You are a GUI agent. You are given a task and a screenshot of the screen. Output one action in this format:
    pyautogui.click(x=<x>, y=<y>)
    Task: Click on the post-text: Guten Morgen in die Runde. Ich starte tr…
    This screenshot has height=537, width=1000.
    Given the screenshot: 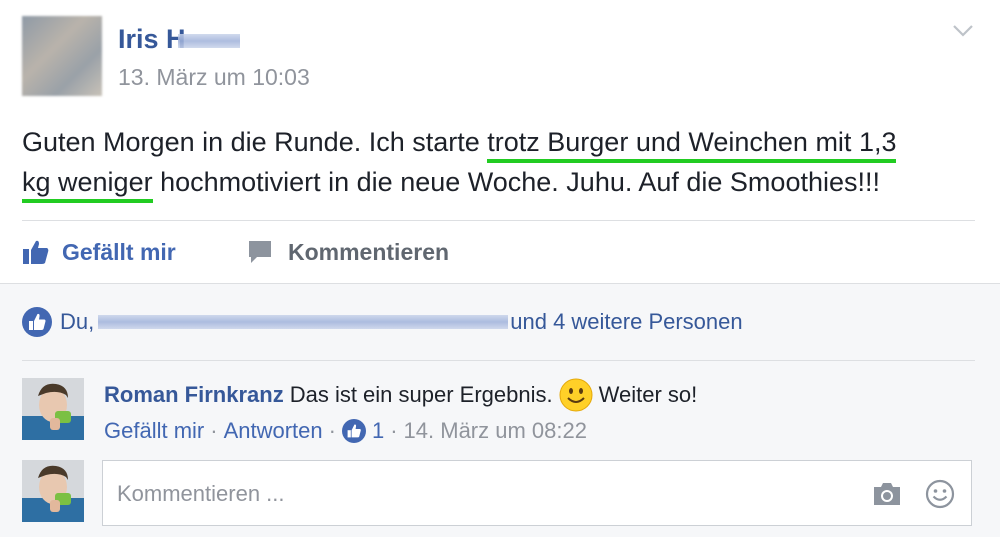 What is the action you would take?
    pyautogui.click(x=502, y=162)
    